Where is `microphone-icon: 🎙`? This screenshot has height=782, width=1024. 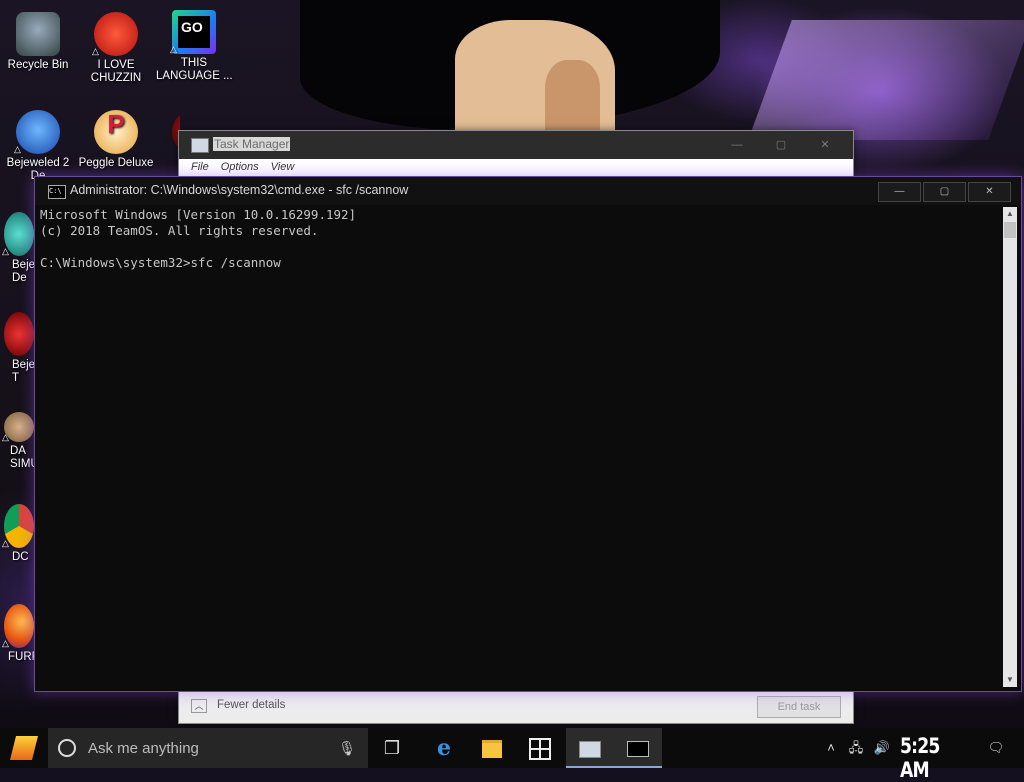
microphone-icon: 🎙 is located at coordinates (347, 748).